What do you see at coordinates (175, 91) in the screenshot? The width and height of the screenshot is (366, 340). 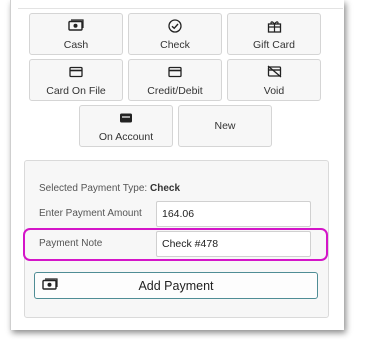 I see `credit-debit-label: Credit/Debit` at bounding box center [175, 91].